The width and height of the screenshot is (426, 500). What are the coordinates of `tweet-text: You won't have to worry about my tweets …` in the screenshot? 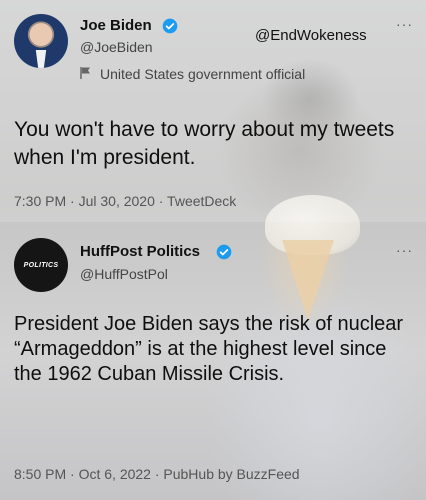 It's located at (204, 143).